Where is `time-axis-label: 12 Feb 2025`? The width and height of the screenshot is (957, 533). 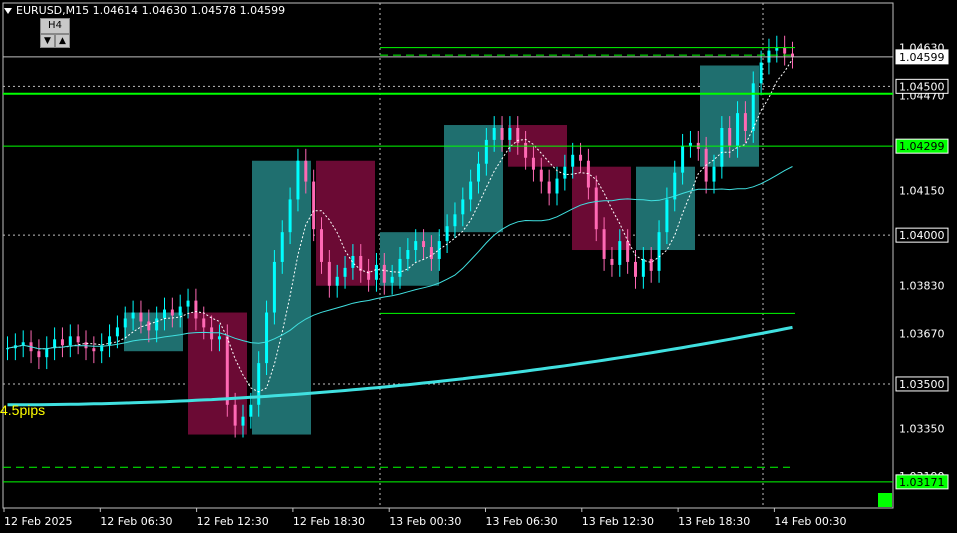 time-axis-label: 12 Feb 2025 is located at coordinates (38, 521).